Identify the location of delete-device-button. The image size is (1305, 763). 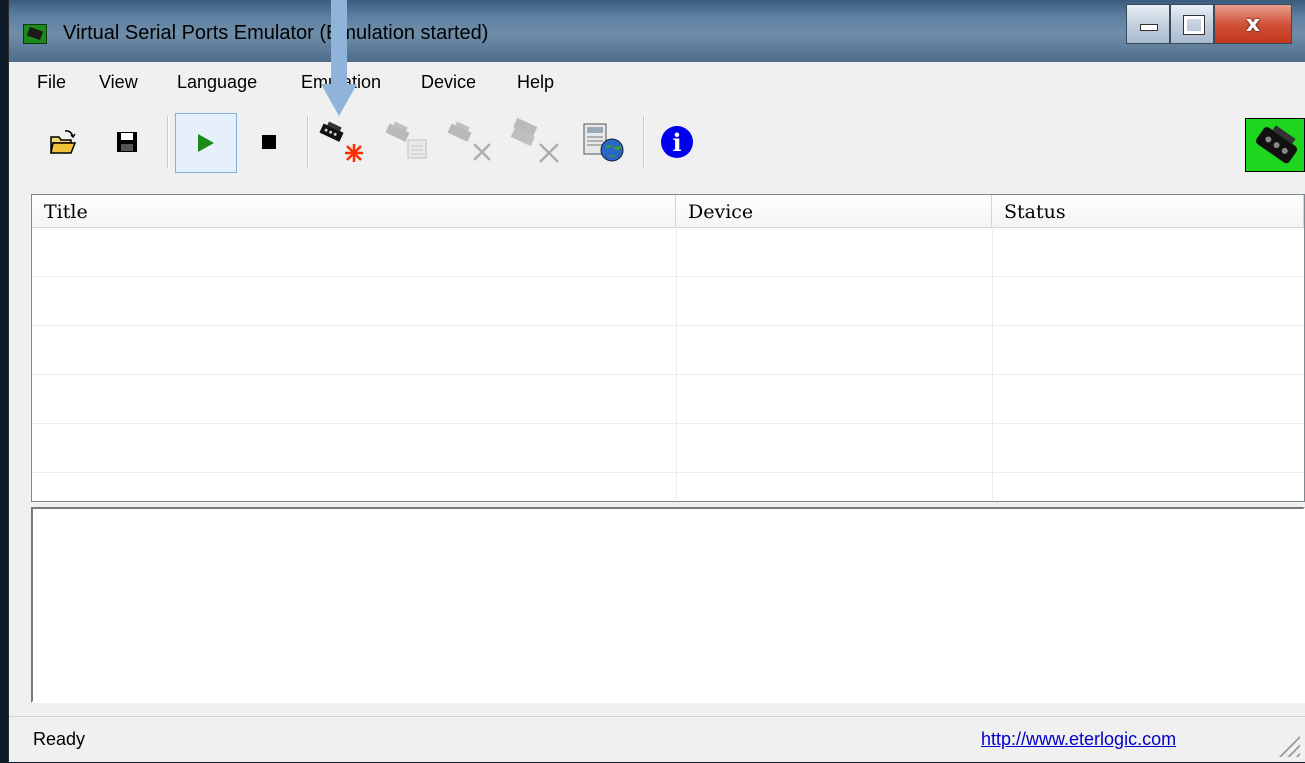
(469, 142).